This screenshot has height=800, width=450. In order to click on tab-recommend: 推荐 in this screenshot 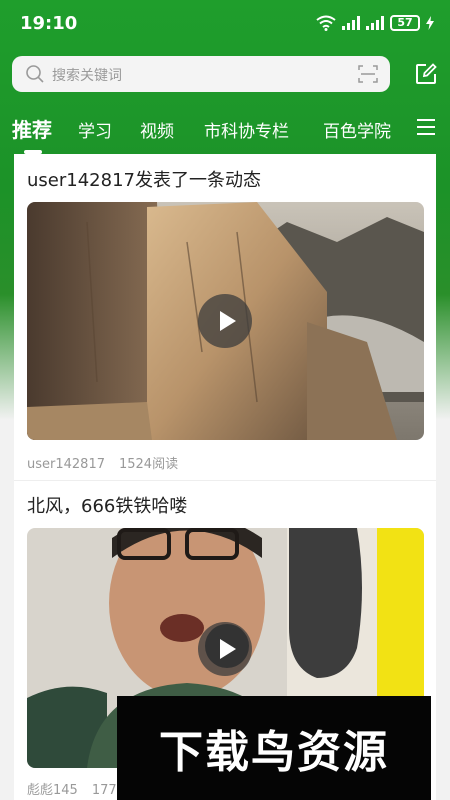, I will do `click(32, 128)`.